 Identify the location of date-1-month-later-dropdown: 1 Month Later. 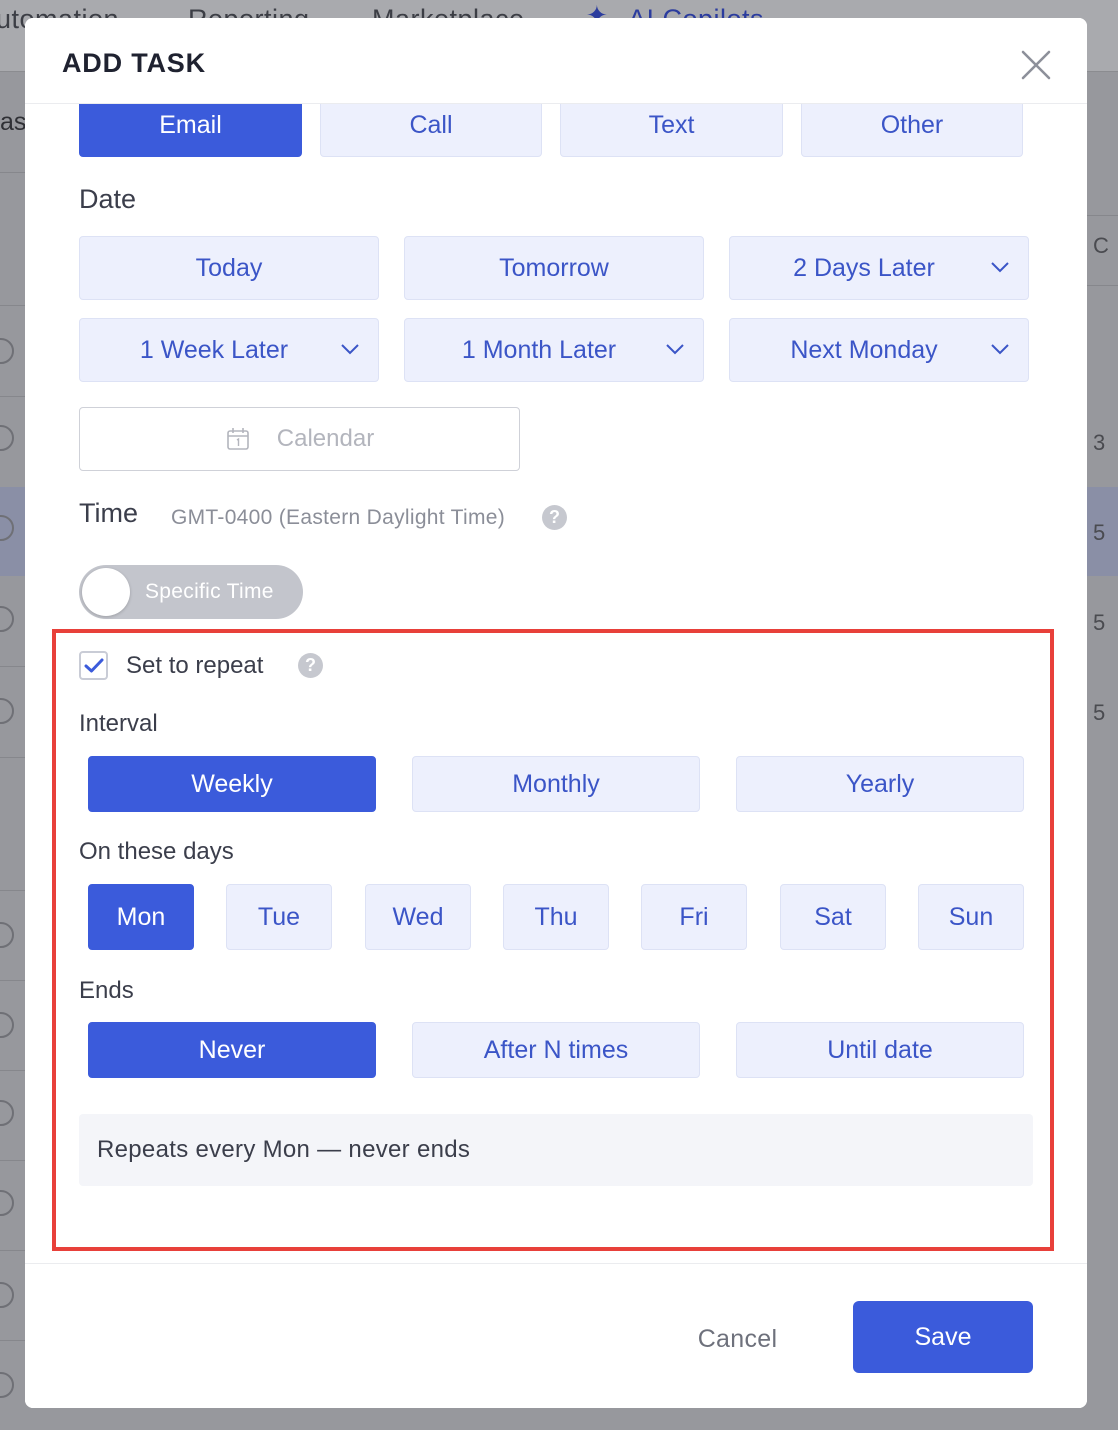
(554, 350).